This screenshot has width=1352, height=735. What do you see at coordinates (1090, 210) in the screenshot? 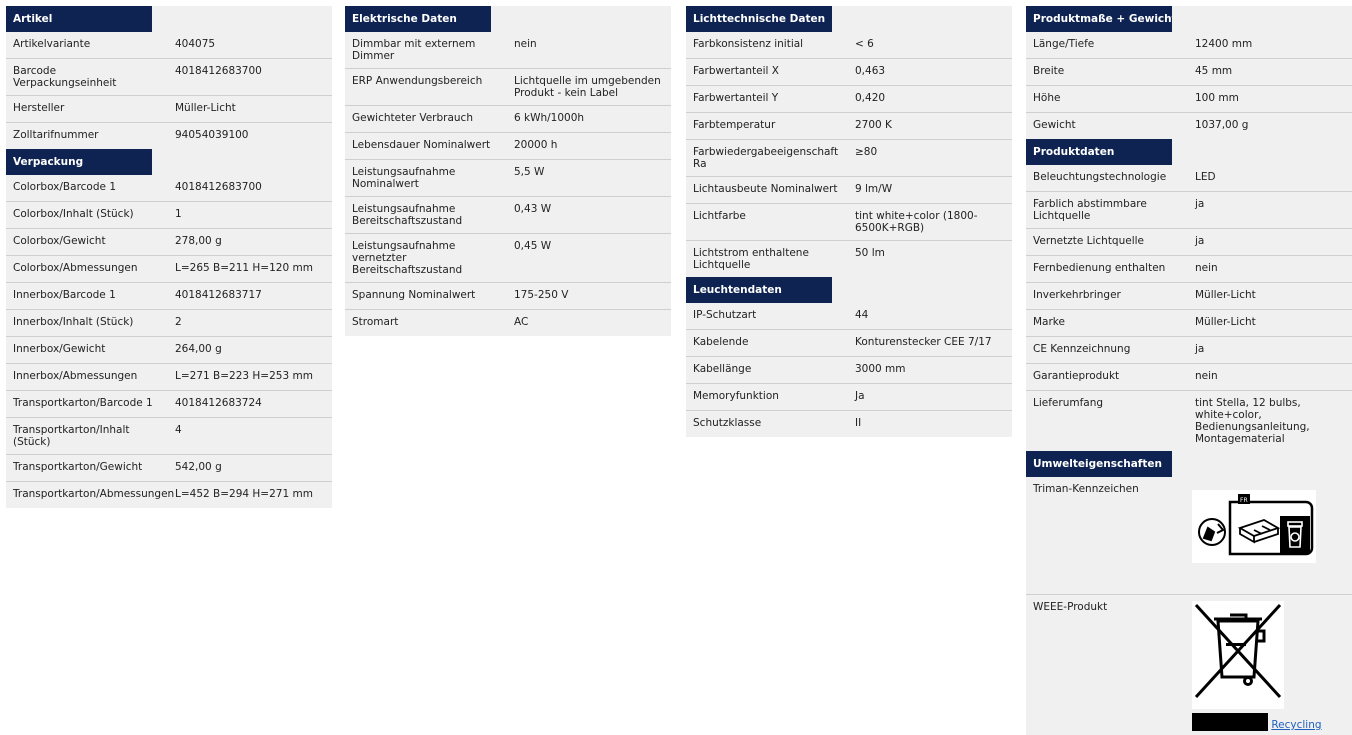
I see `spec-key: Farblich abstimmbare Lichtquelle` at bounding box center [1090, 210].